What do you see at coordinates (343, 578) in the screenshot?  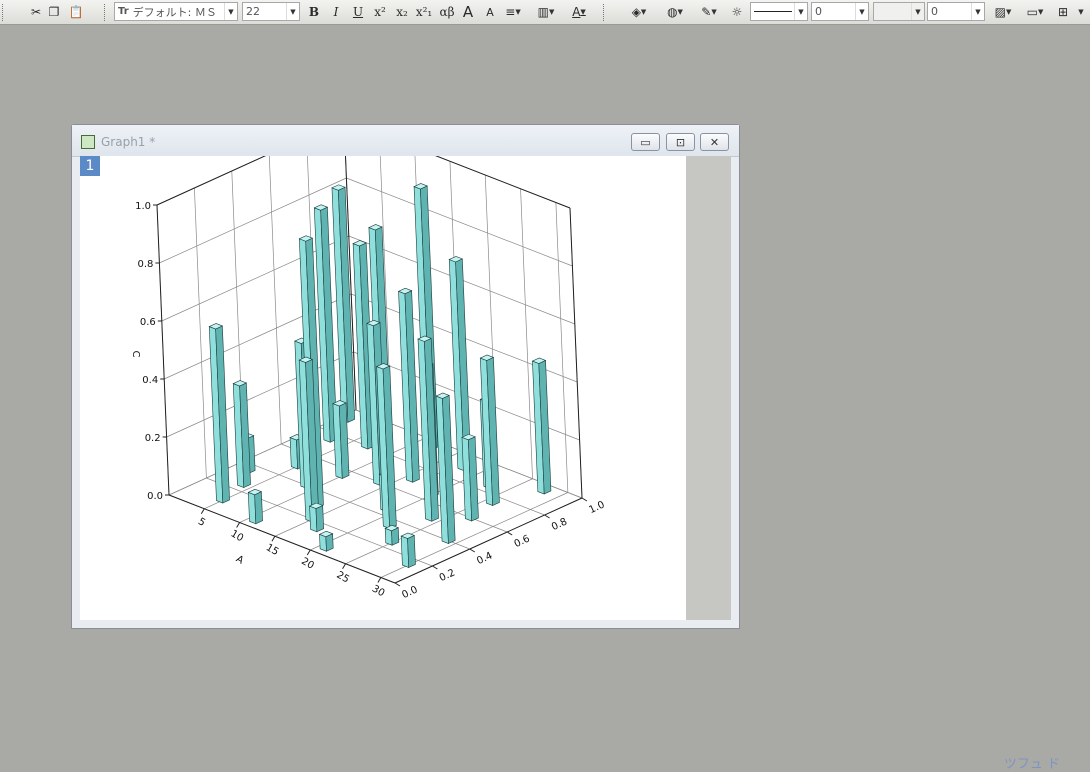 I see `x-tick-label: 25` at bounding box center [343, 578].